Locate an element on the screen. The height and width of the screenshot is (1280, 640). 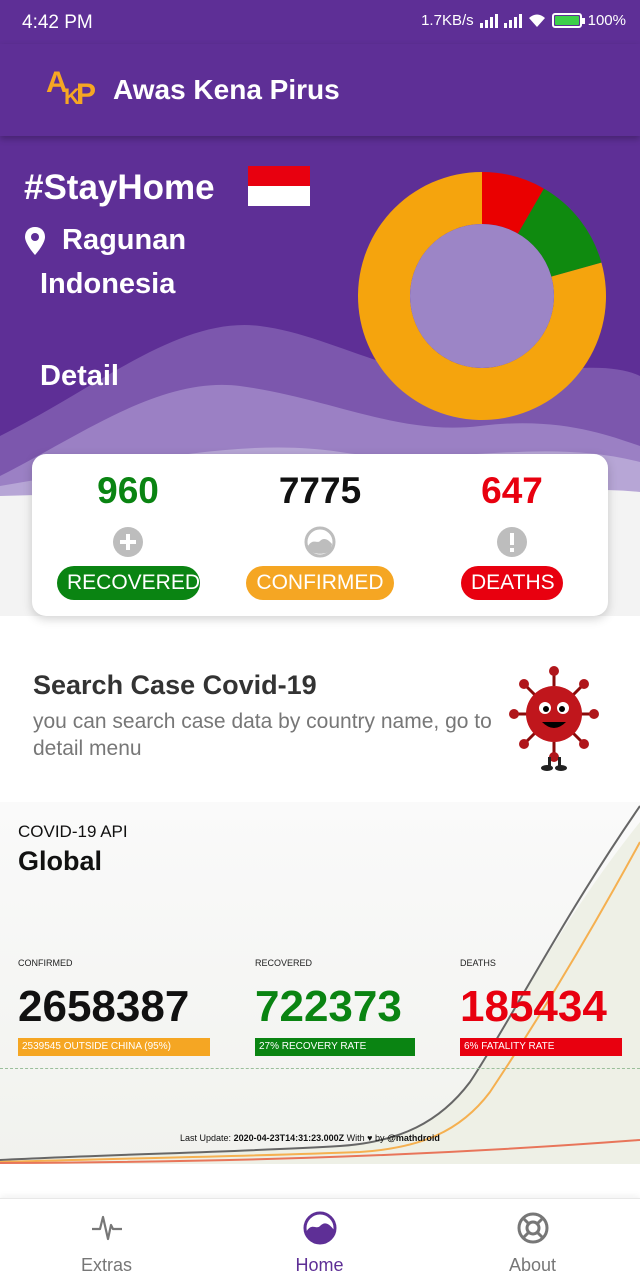
location-city: Ragunan is located at coordinates (124, 240).